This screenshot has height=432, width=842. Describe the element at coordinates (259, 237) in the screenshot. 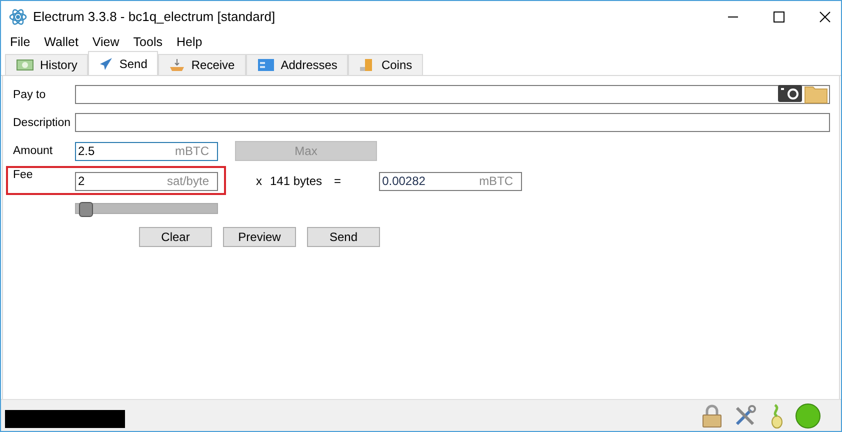

I see `action-button: Preview` at that location.